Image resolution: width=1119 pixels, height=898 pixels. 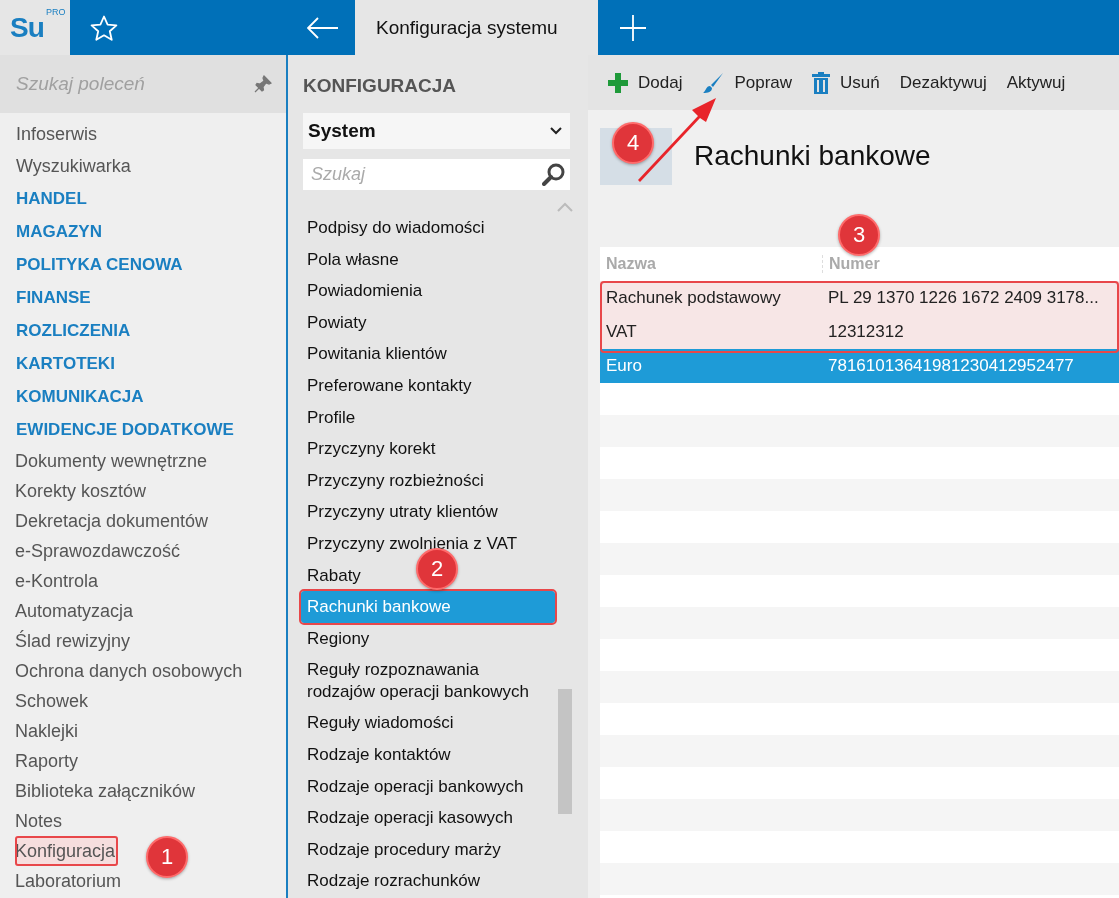 I want to click on pin-icon, so click(x=263, y=84).